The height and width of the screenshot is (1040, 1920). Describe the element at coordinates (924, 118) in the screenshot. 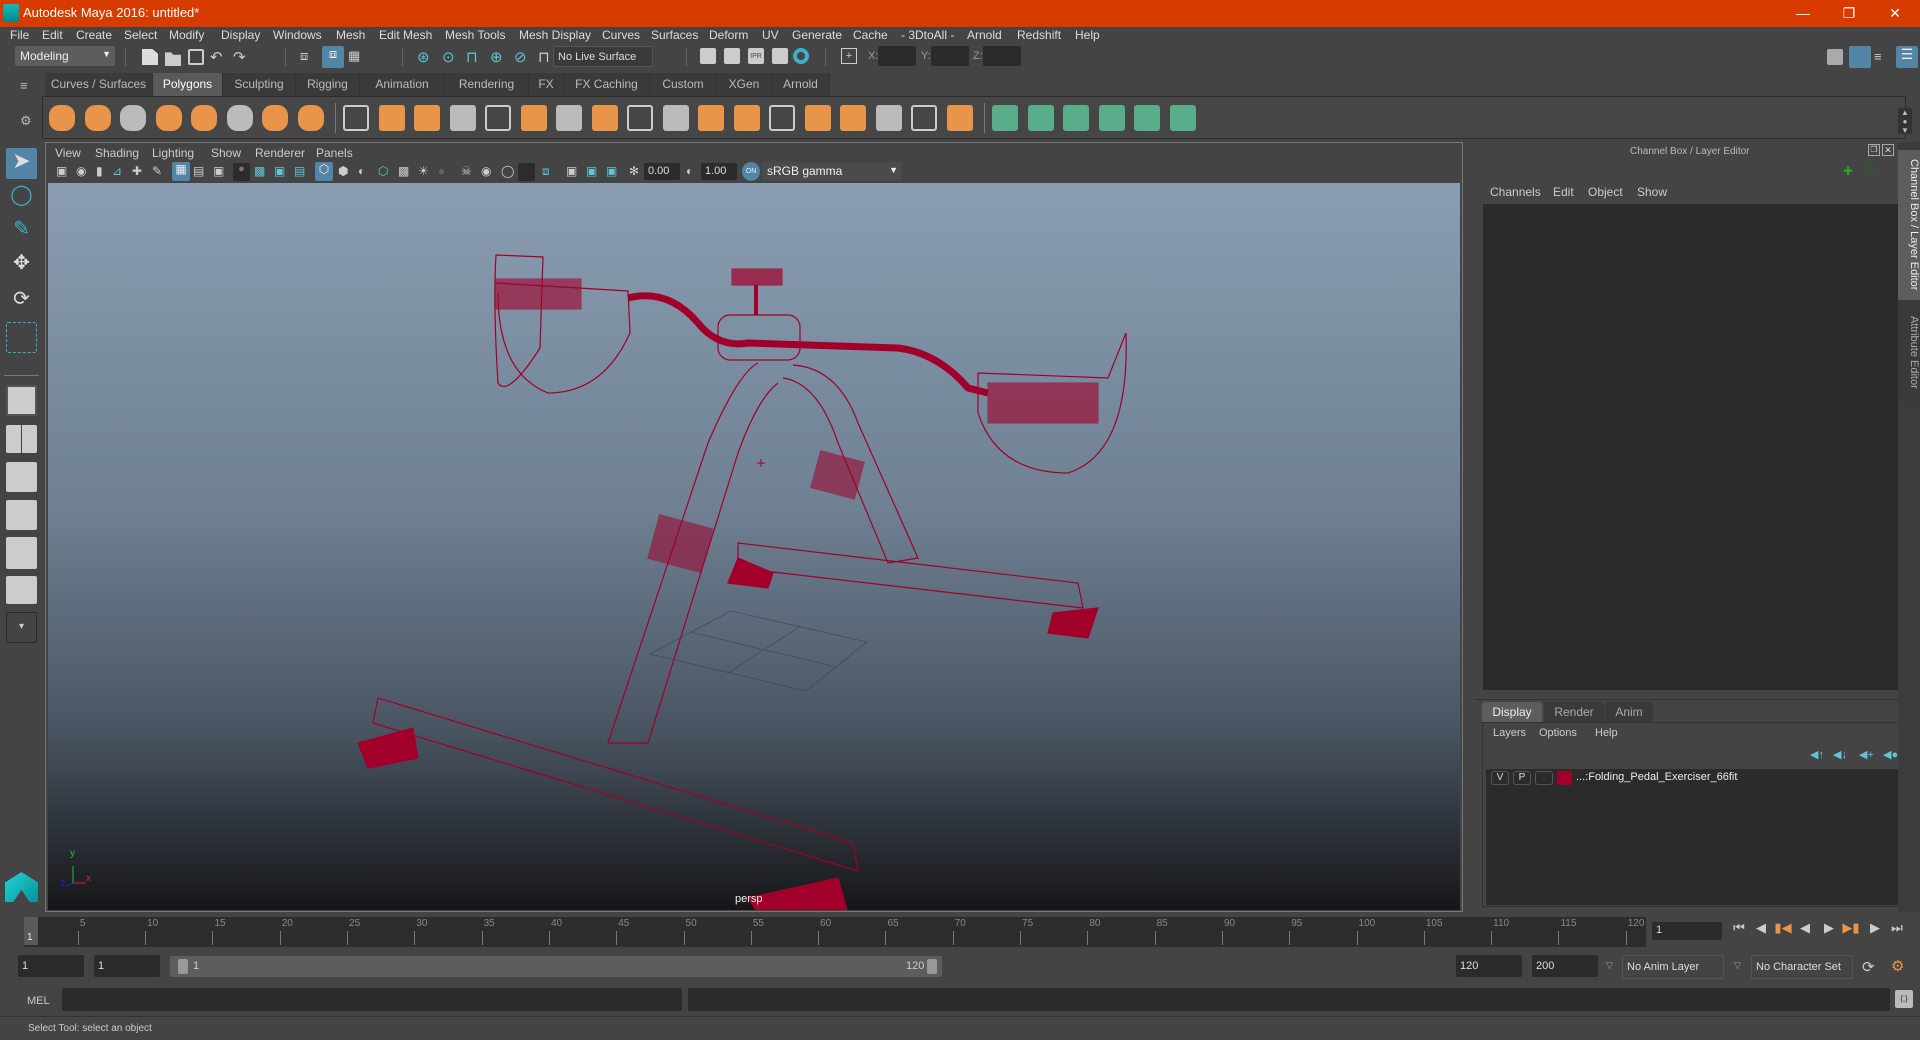

I see `shelf-triangulate-icon` at that location.